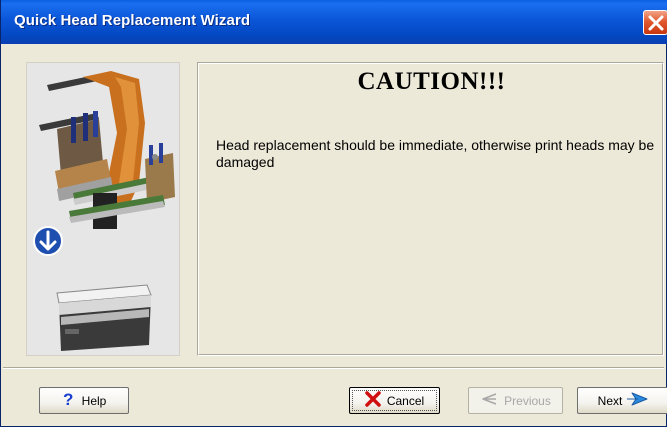 The height and width of the screenshot is (427, 667). I want to click on close-icon, so click(656, 23).